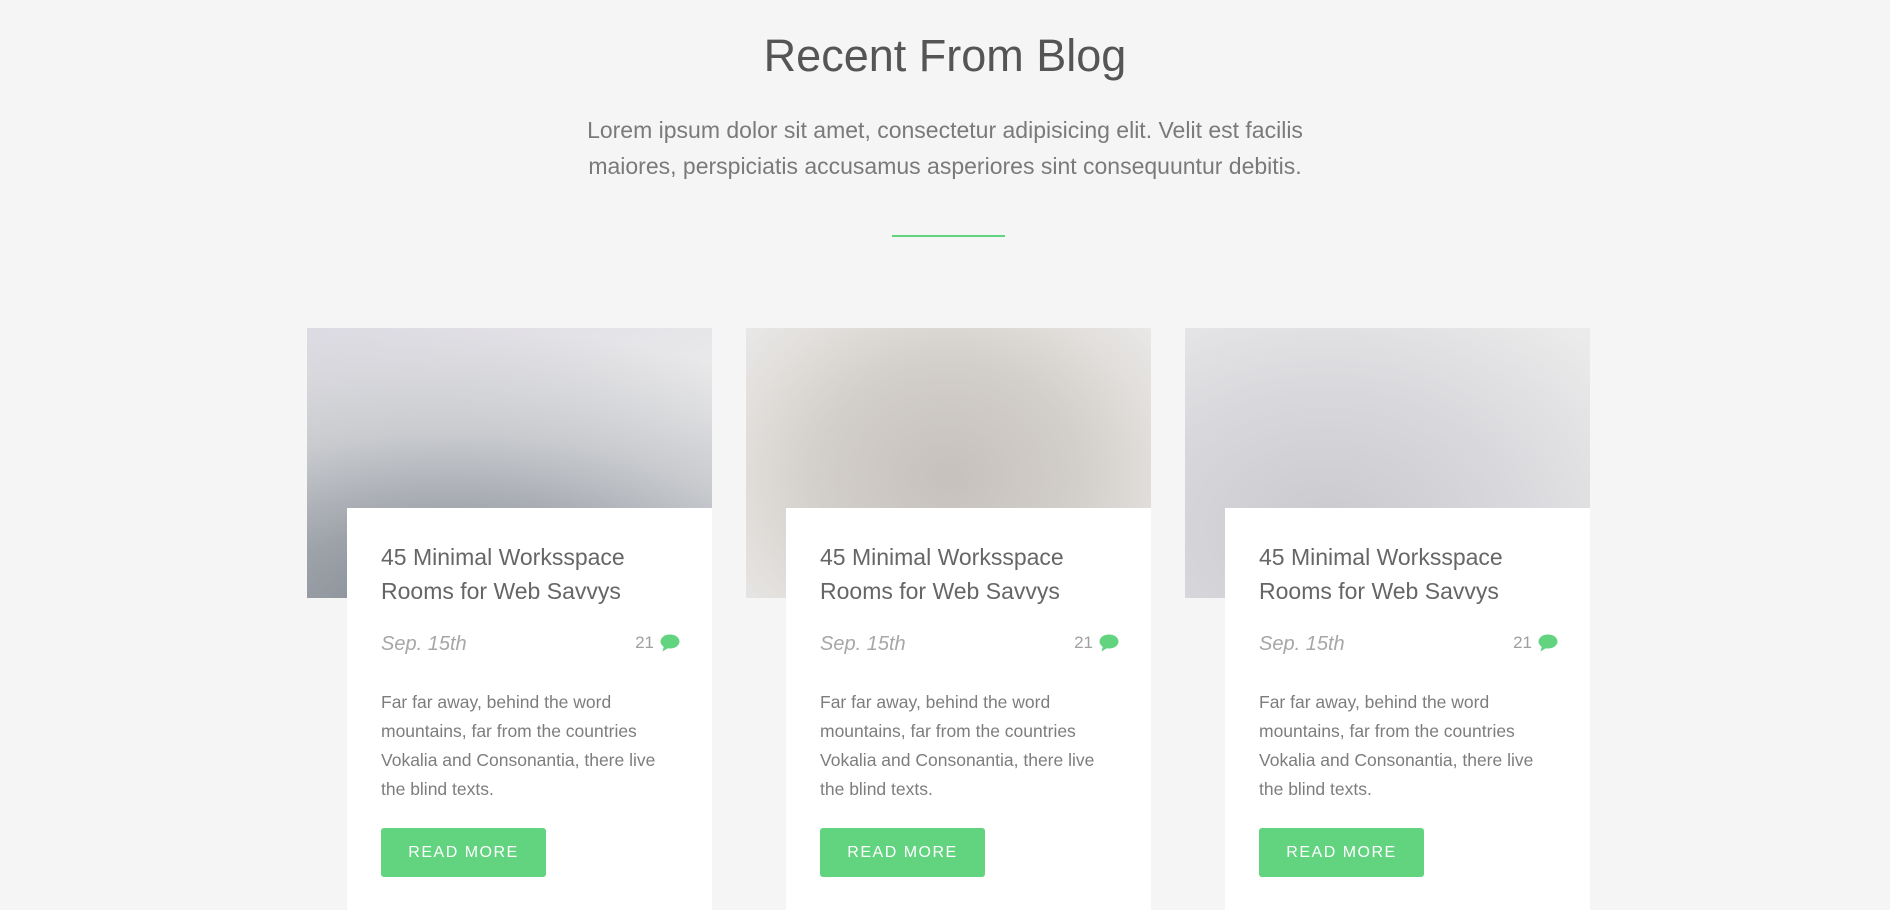 The image size is (1890, 910). What do you see at coordinates (948, 236) in the screenshot?
I see `title-divider` at bounding box center [948, 236].